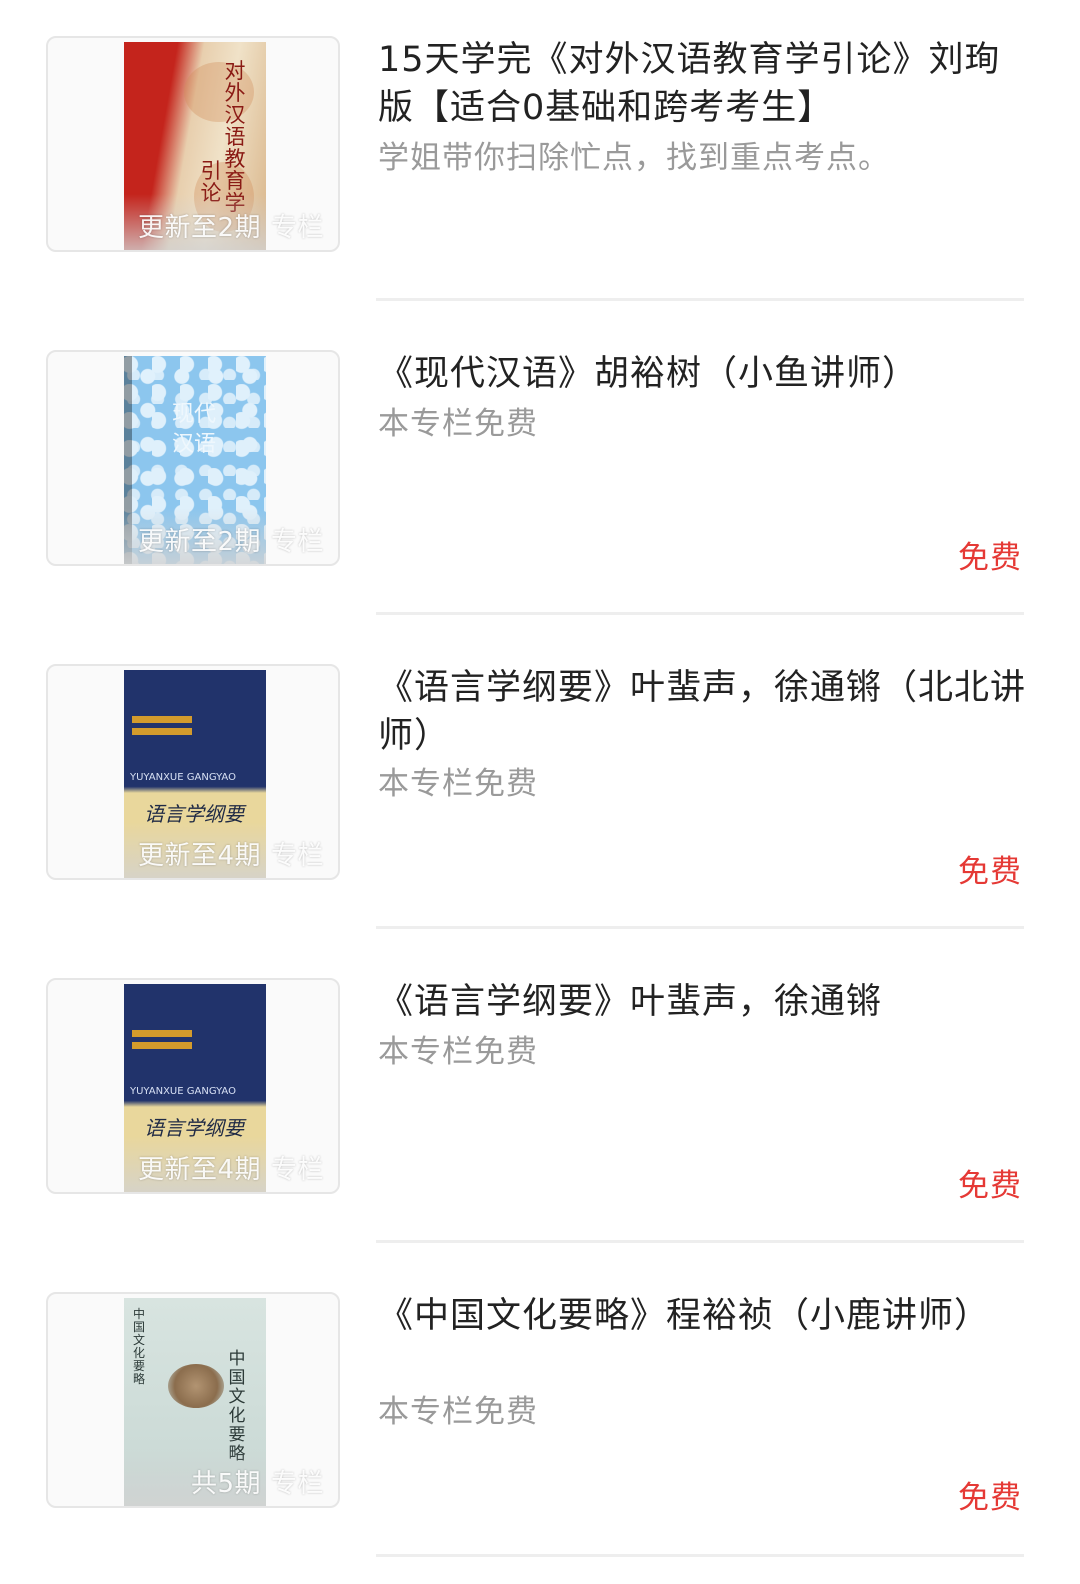 The image size is (1080, 1584). I want to click on item-title: 《语言学纲要》叶蜚声，徐通锵, so click(703, 1002).